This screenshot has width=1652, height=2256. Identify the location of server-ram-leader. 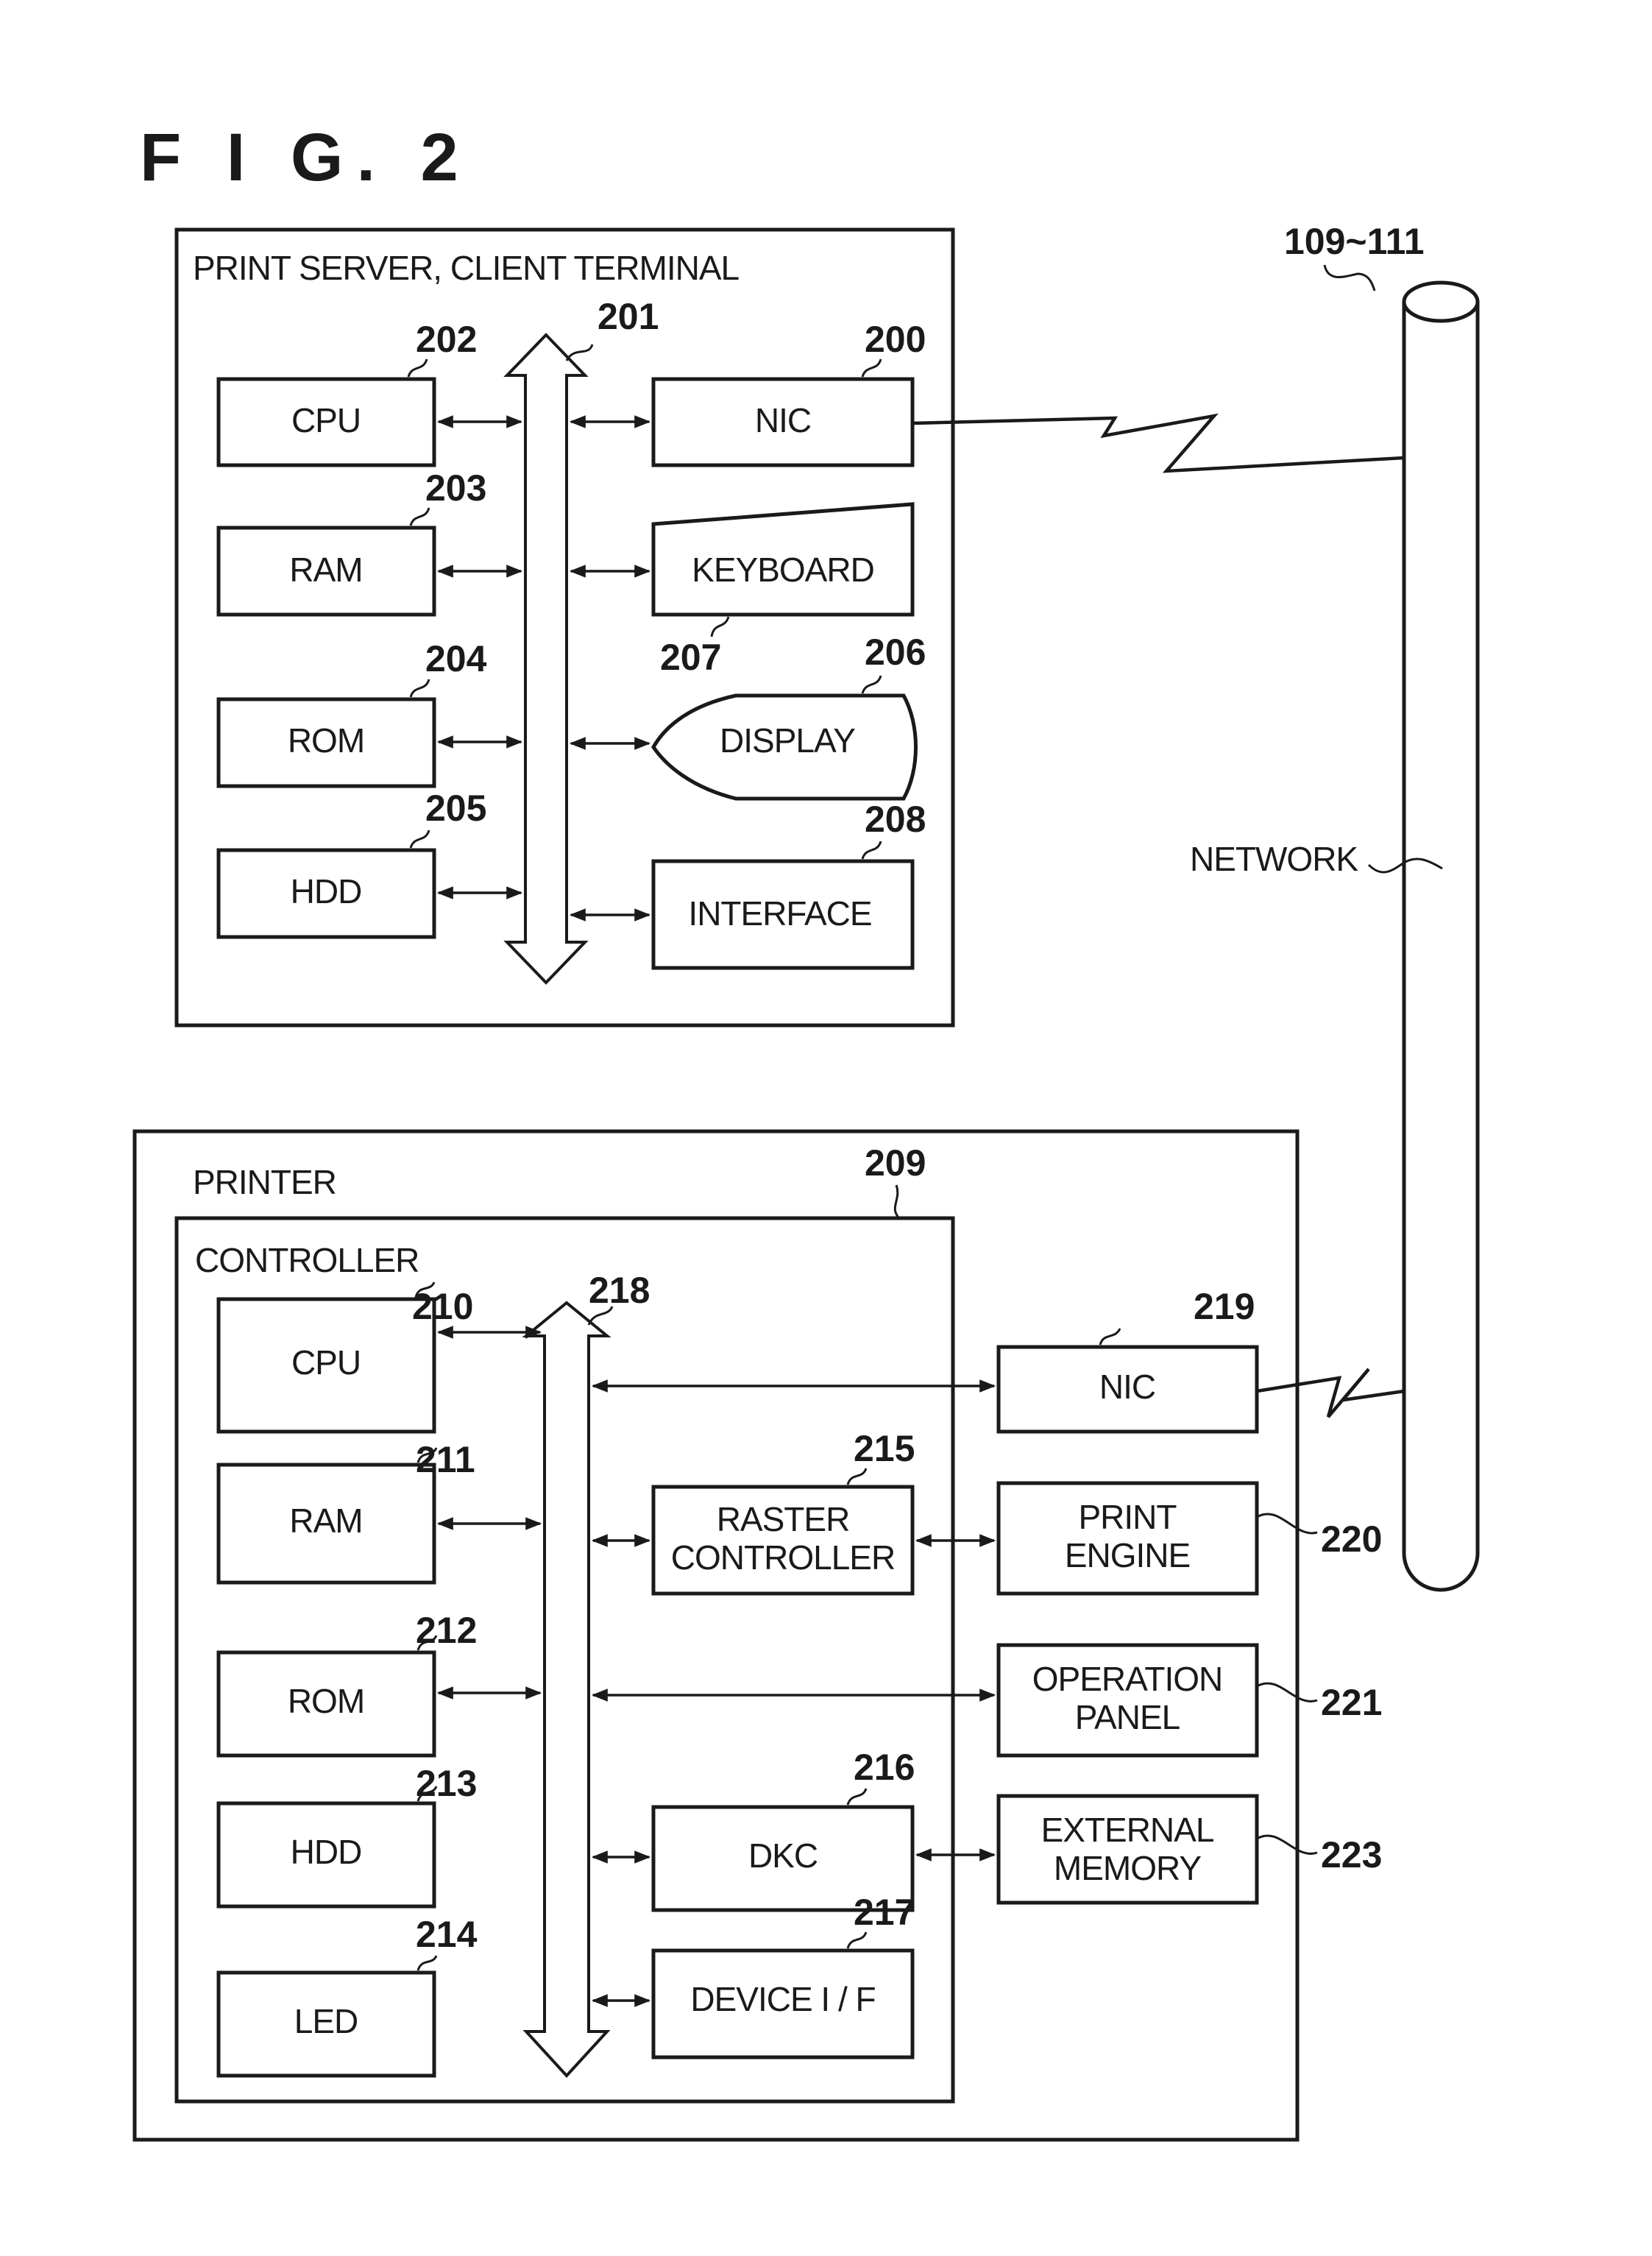
(419, 516).